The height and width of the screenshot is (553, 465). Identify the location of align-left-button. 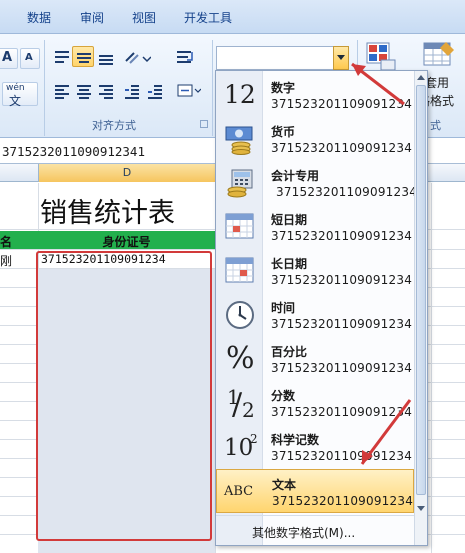
(61, 90).